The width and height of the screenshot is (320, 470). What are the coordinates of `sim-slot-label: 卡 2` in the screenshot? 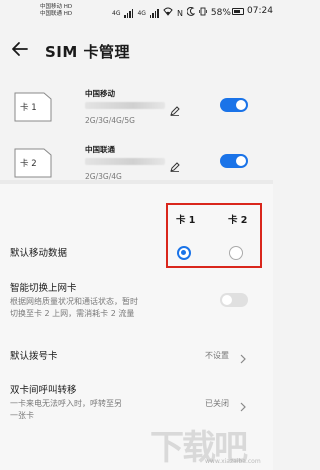 It's located at (28, 164).